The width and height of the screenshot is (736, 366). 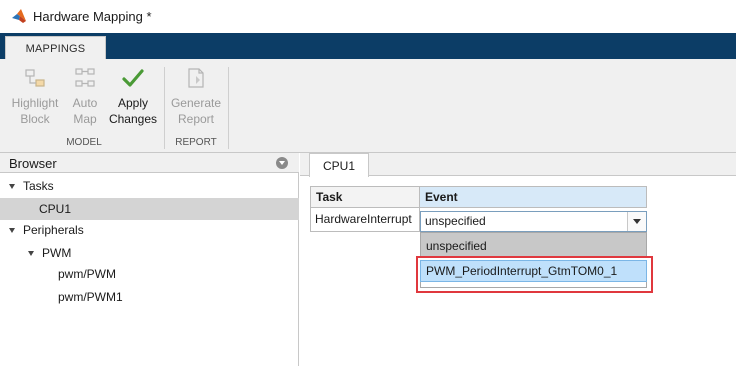 I want to click on tree-item-label: CPU1, so click(x=55, y=209).